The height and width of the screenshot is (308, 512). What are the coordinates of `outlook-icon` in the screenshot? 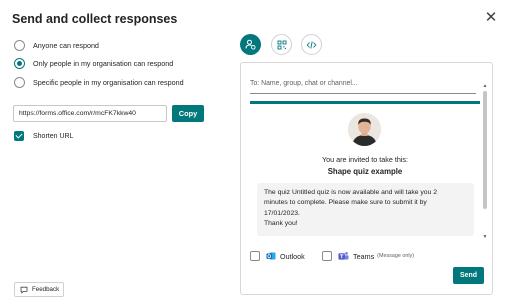 It's located at (271, 256).